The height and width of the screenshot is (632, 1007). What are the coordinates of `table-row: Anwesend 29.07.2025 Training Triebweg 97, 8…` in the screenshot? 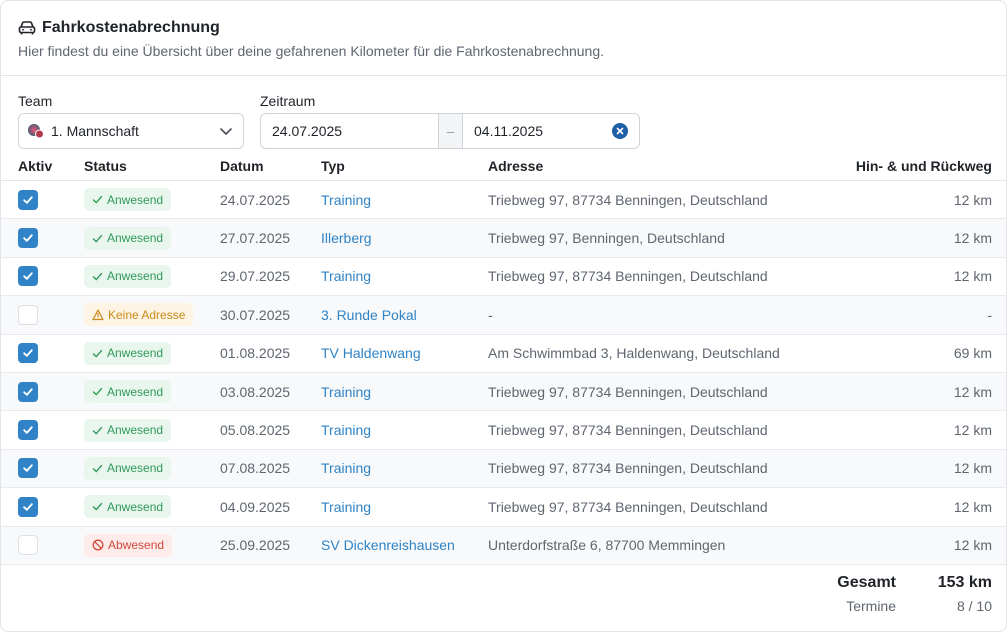 It's located at (503, 277).